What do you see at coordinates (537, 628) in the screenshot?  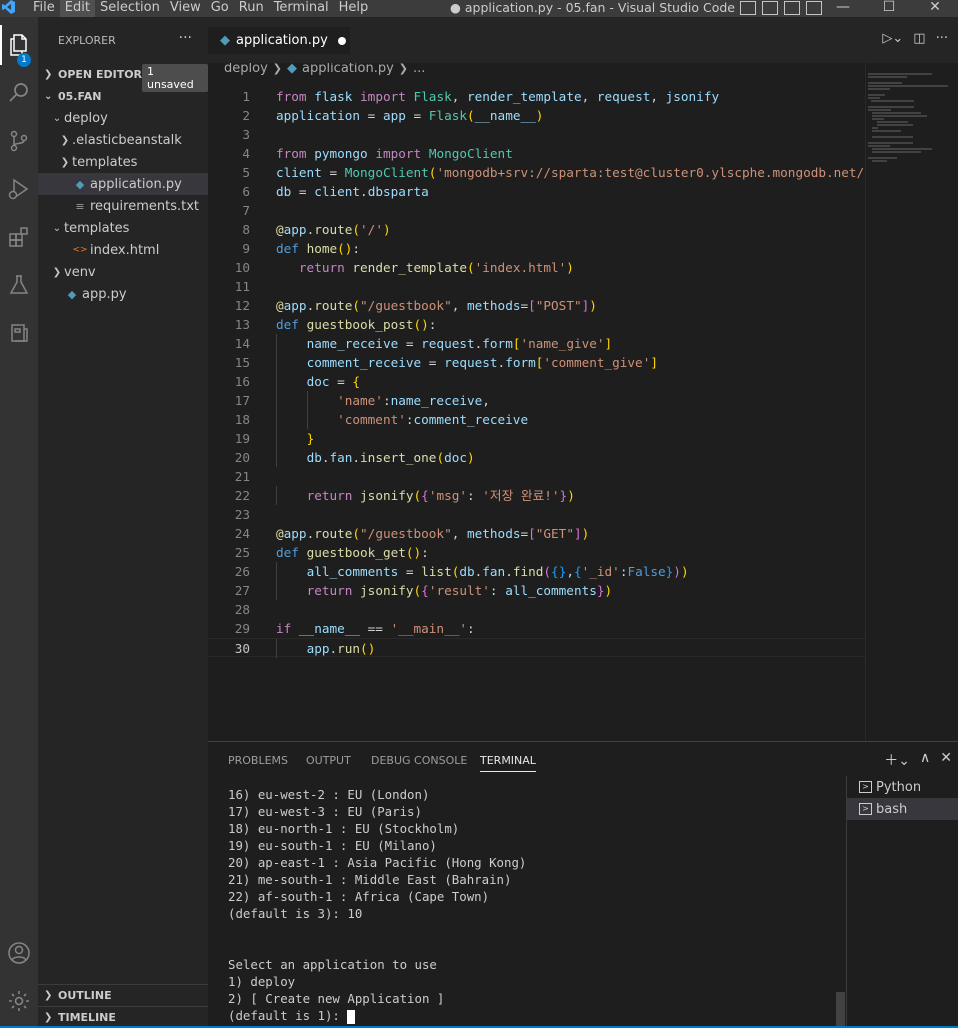 I see `code-line: 29 if __name__ == '__main__':` at bounding box center [537, 628].